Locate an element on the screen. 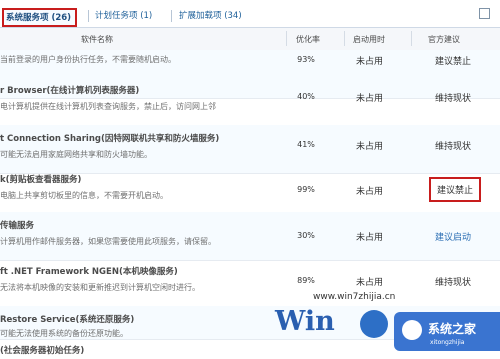 This screenshot has width=500, height=359. optimization-rate: 40% is located at coordinates (306, 96).